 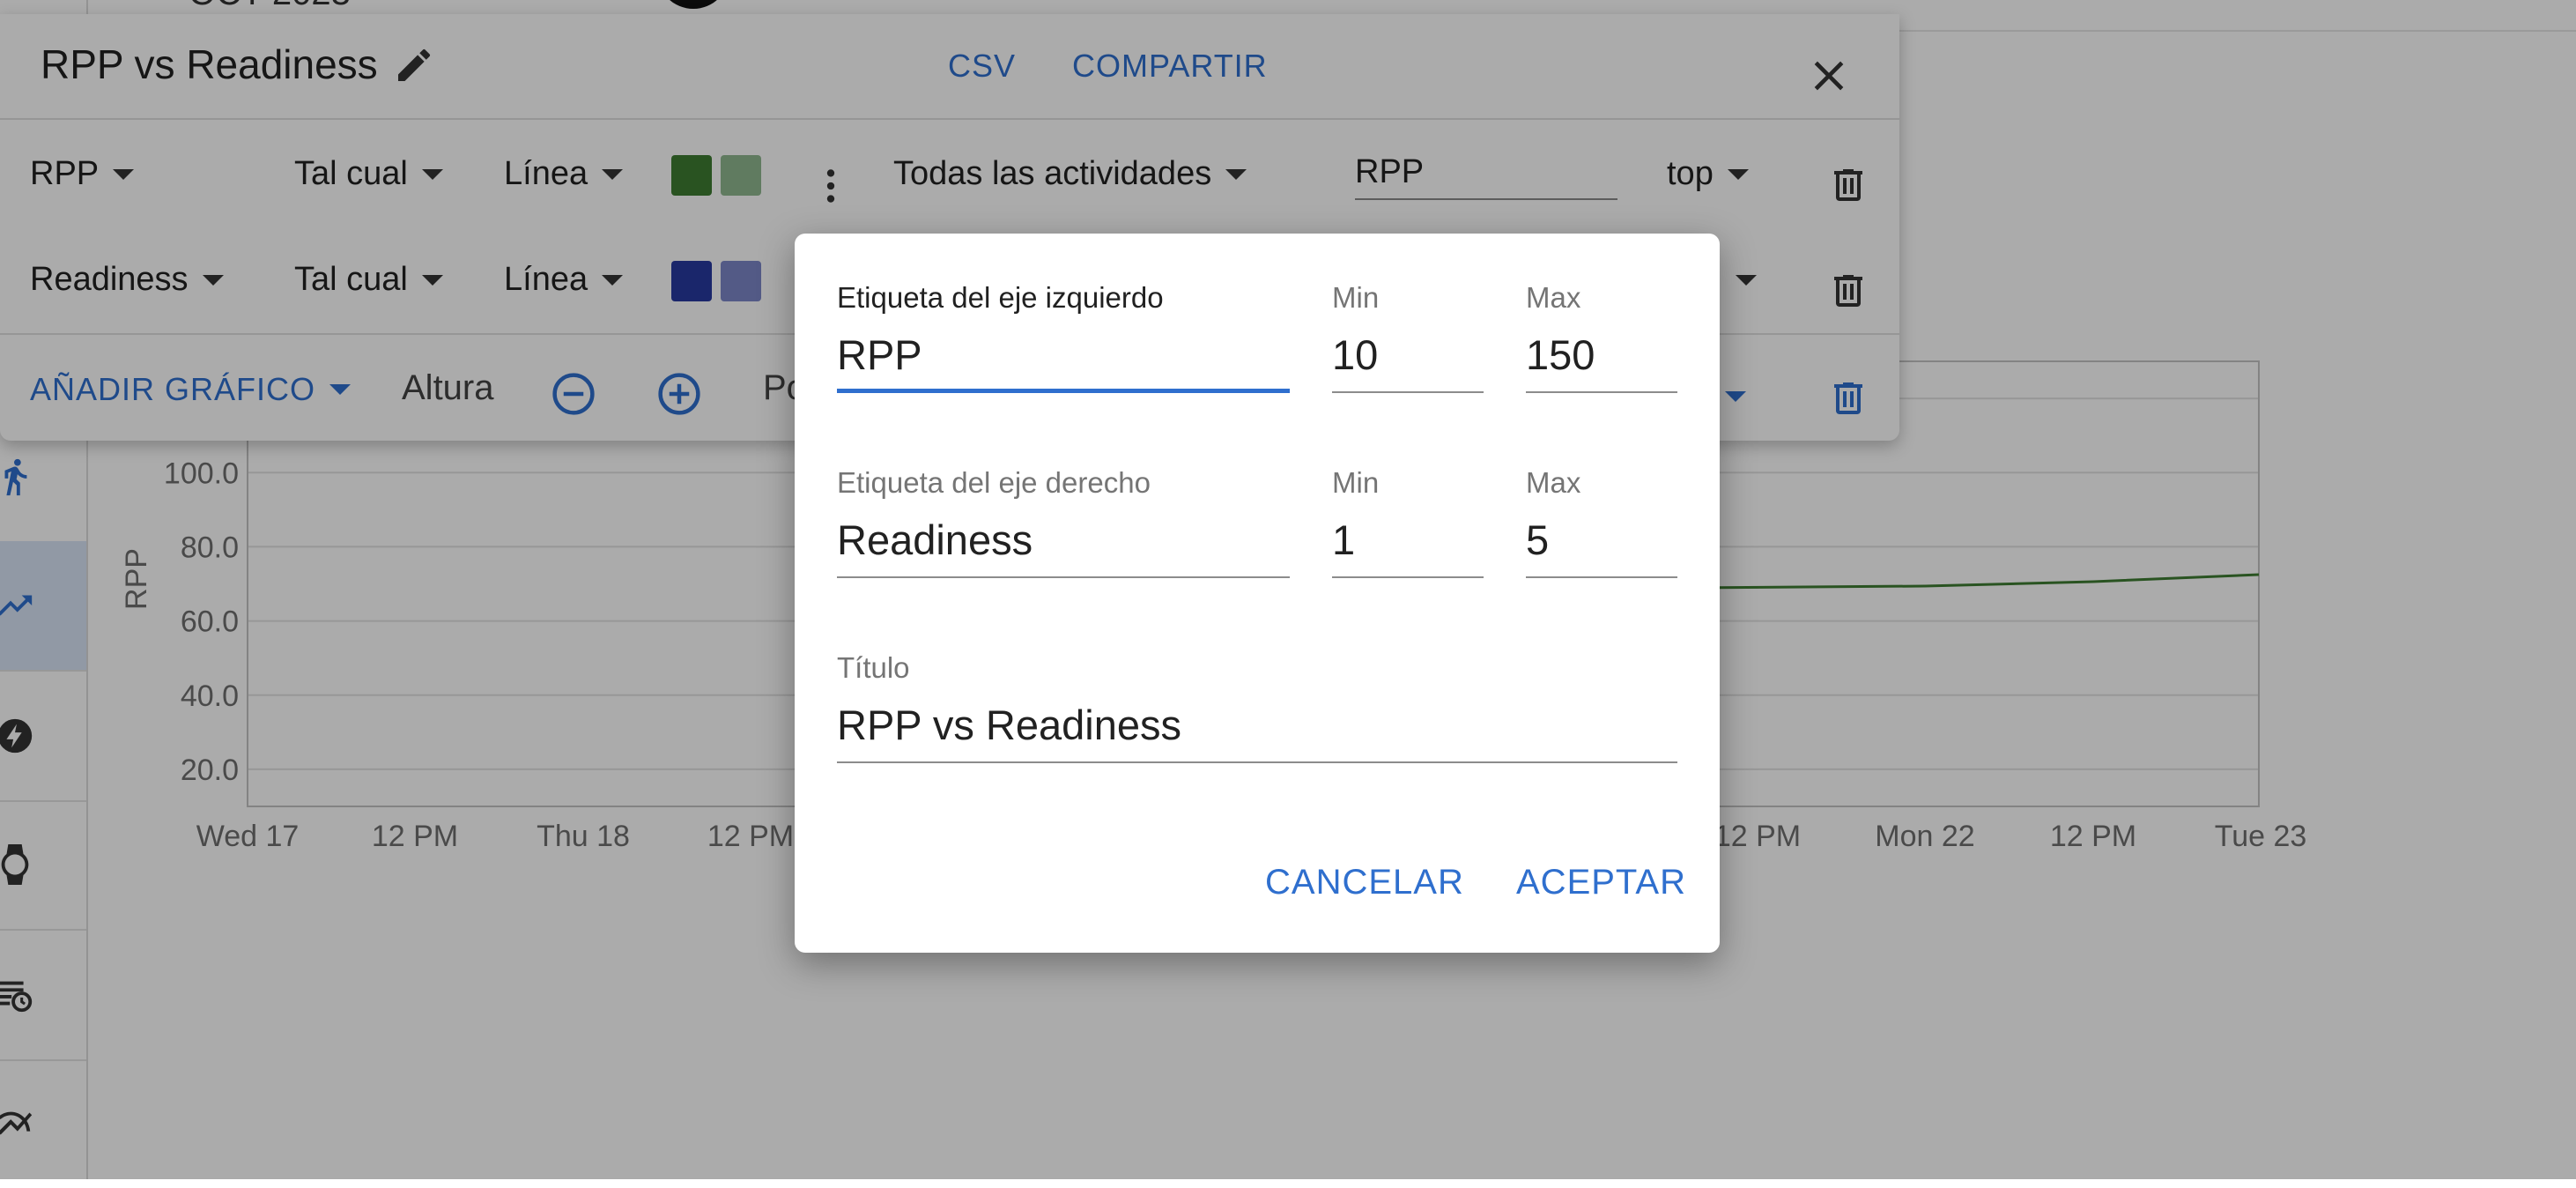 I want to click on left-min-input: 10, so click(x=1408, y=361).